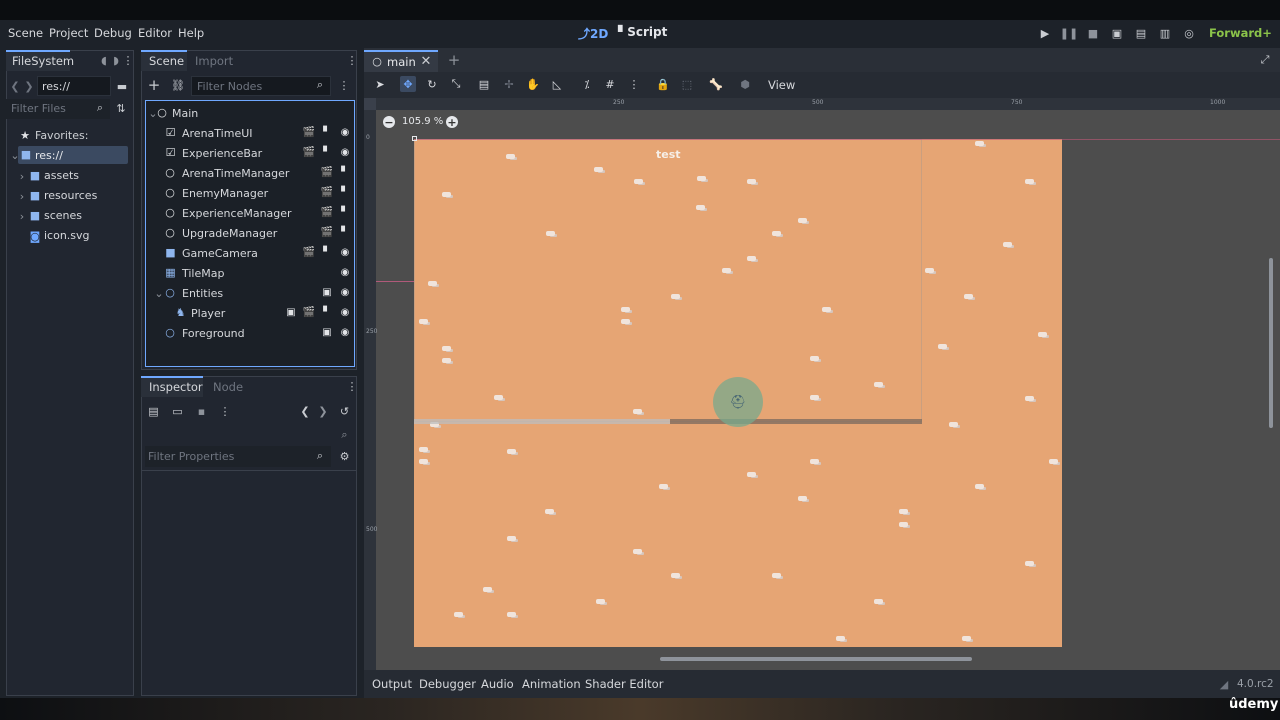 The image size is (1280, 720). What do you see at coordinates (225, 411) in the screenshot?
I see `resource-menu-icon: ⋮` at bounding box center [225, 411].